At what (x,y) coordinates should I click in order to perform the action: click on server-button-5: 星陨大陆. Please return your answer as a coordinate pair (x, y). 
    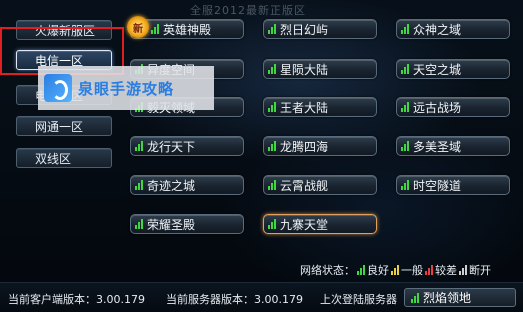
    Looking at the image, I should click on (320, 69).